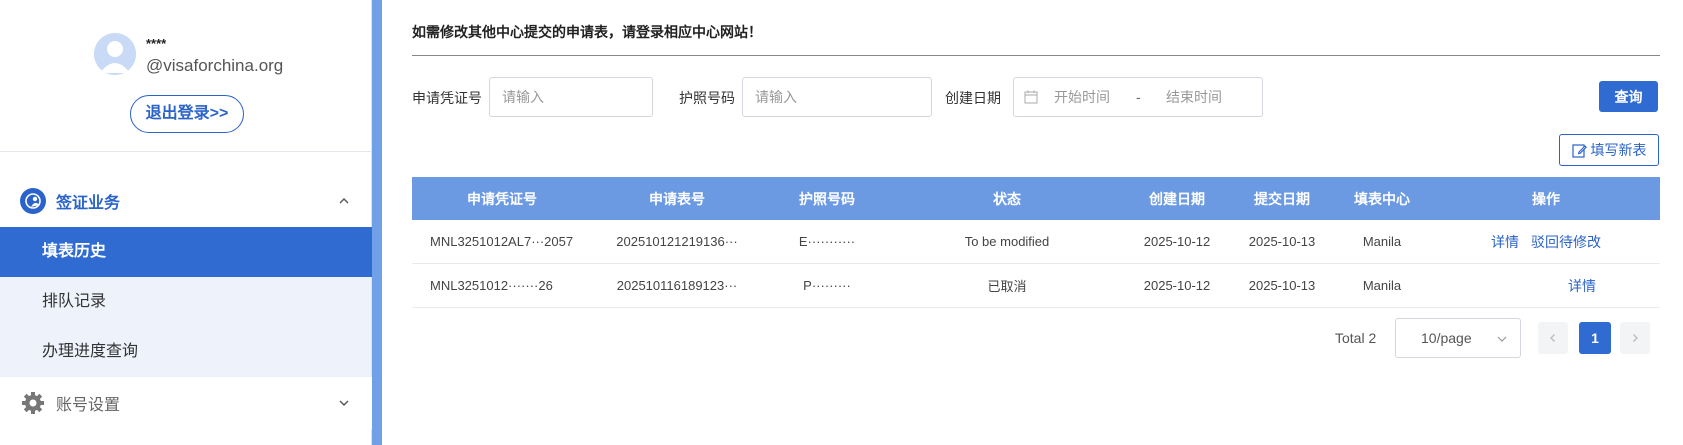 This screenshot has height=445, width=1683. I want to click on next-page-button, so click(1635, 338).